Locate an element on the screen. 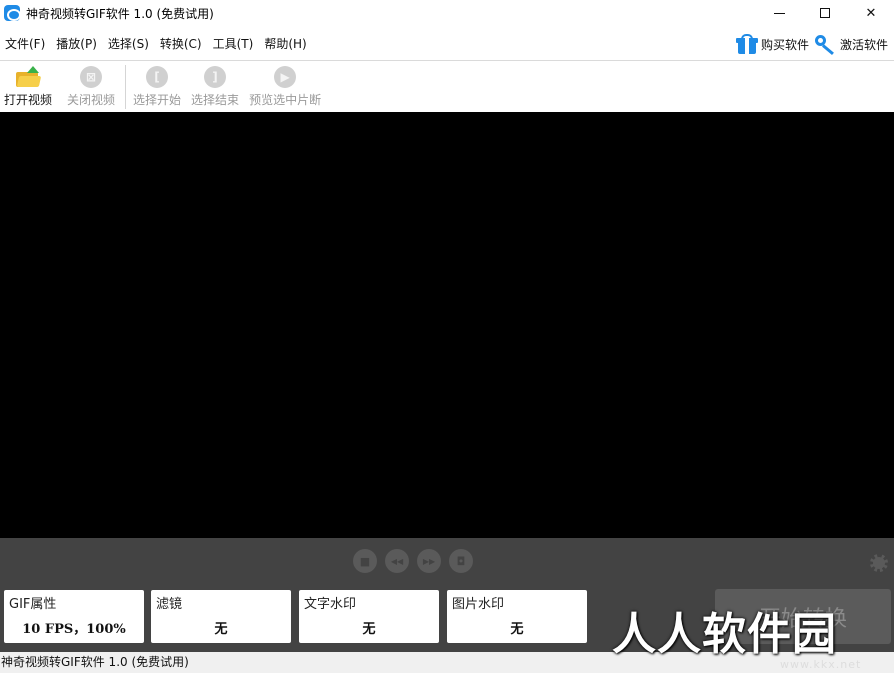 The height and width of the screenshot is (673, 894). preview-clip-button: ▶ 预览选中片断 is located at coordinates (285, 87).